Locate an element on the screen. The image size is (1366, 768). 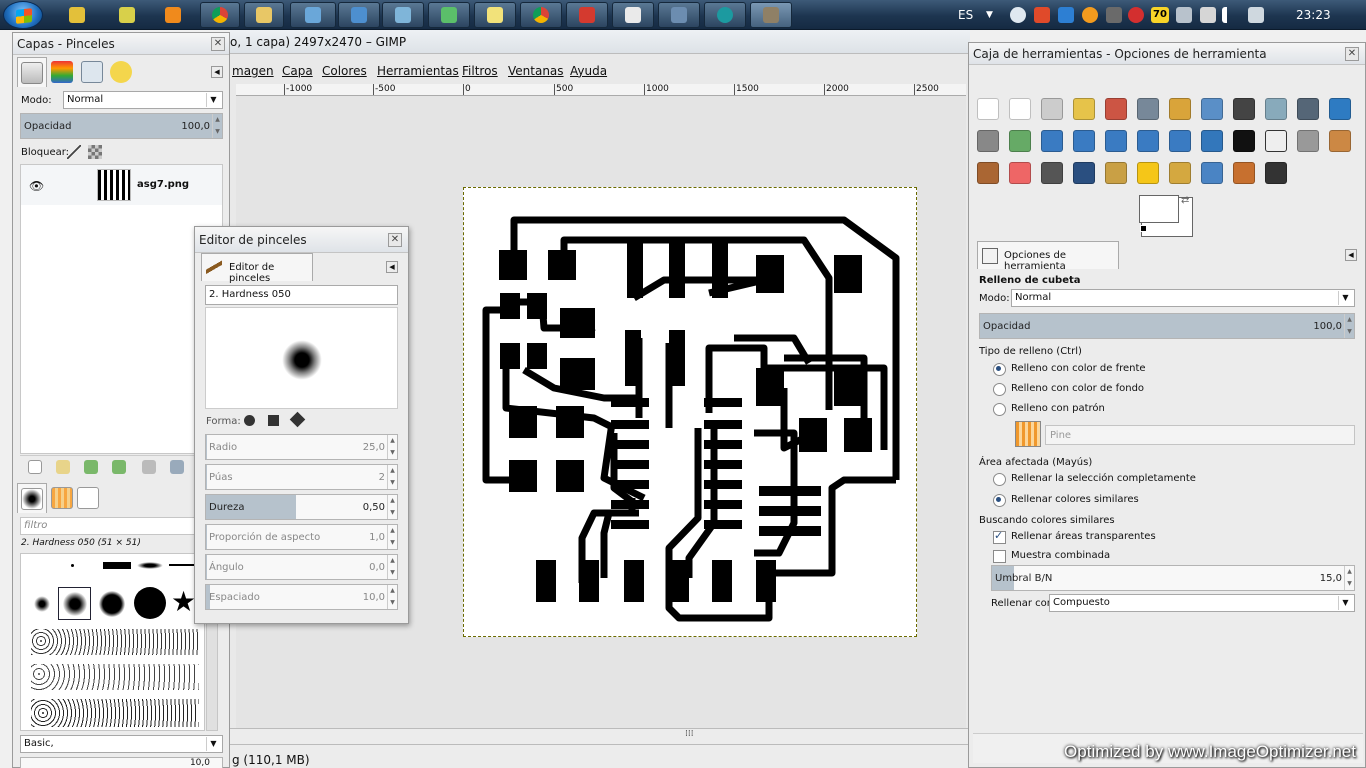
chevron-down-icon: ▼ is located at coordinates (989, 15).